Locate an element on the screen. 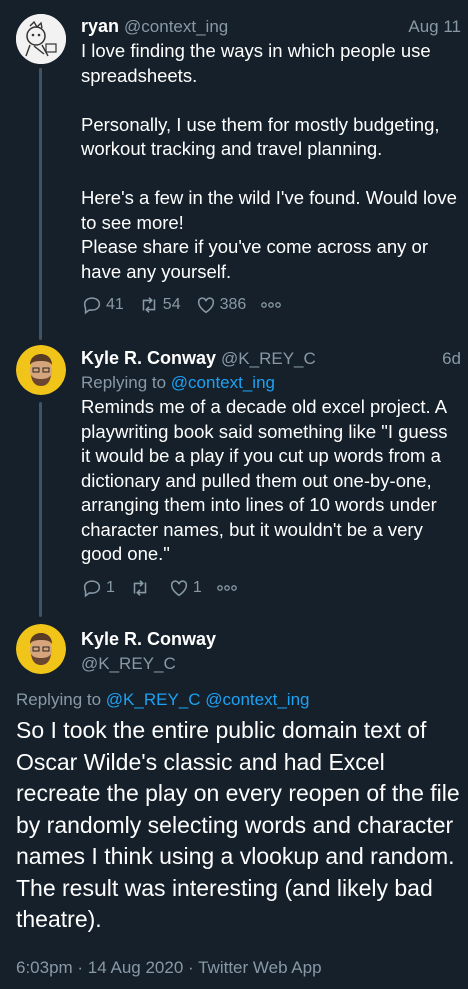 The image size is (468, 989). like-button: 1 is located at coordinates (185, 588).